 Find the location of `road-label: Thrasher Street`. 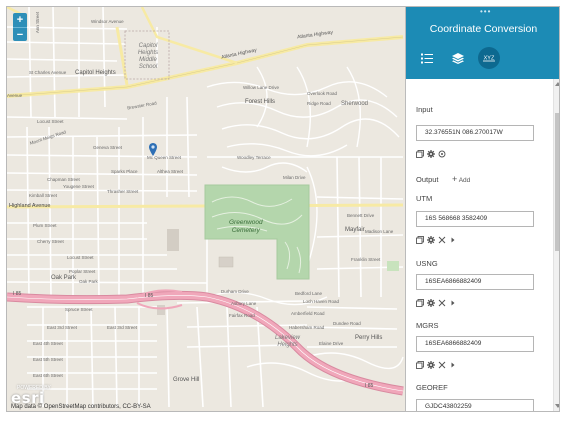

road-label: Thrasher Street is located at coordinates (123, 191).